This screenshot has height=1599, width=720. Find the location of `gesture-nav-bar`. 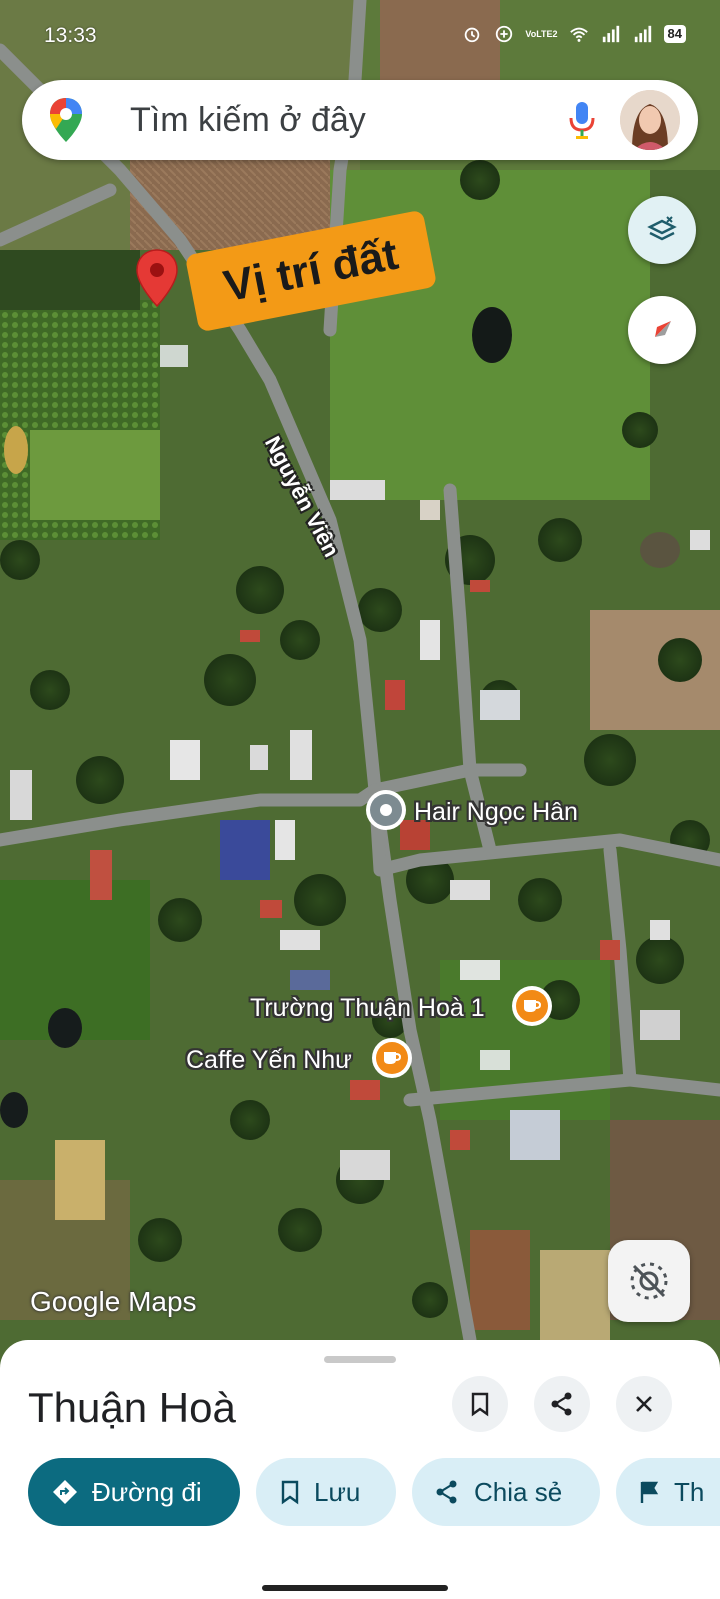

gesture-nav-bar is located at coordinates (355, 1588).